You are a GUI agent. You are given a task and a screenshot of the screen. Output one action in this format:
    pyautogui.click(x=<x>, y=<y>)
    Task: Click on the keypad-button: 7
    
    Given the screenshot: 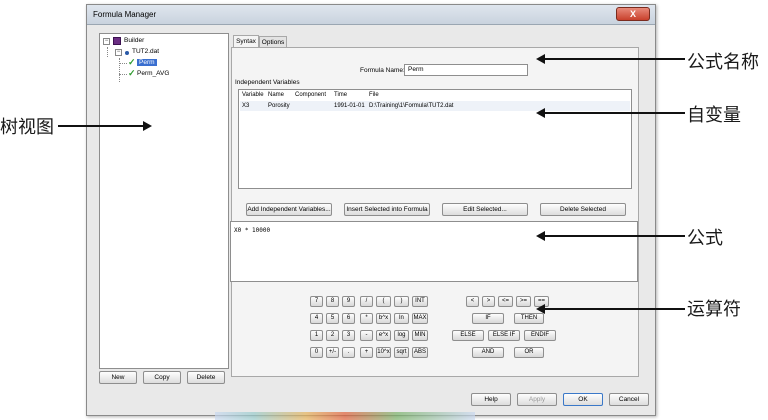 What is the action you would take?
    pyautogui.click(x=316, y=301)
    